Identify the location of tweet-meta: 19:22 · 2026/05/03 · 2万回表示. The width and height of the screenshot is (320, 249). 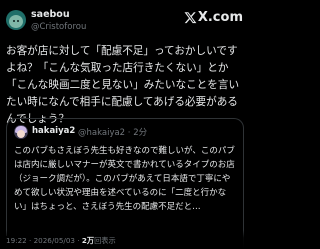
(62, 241).